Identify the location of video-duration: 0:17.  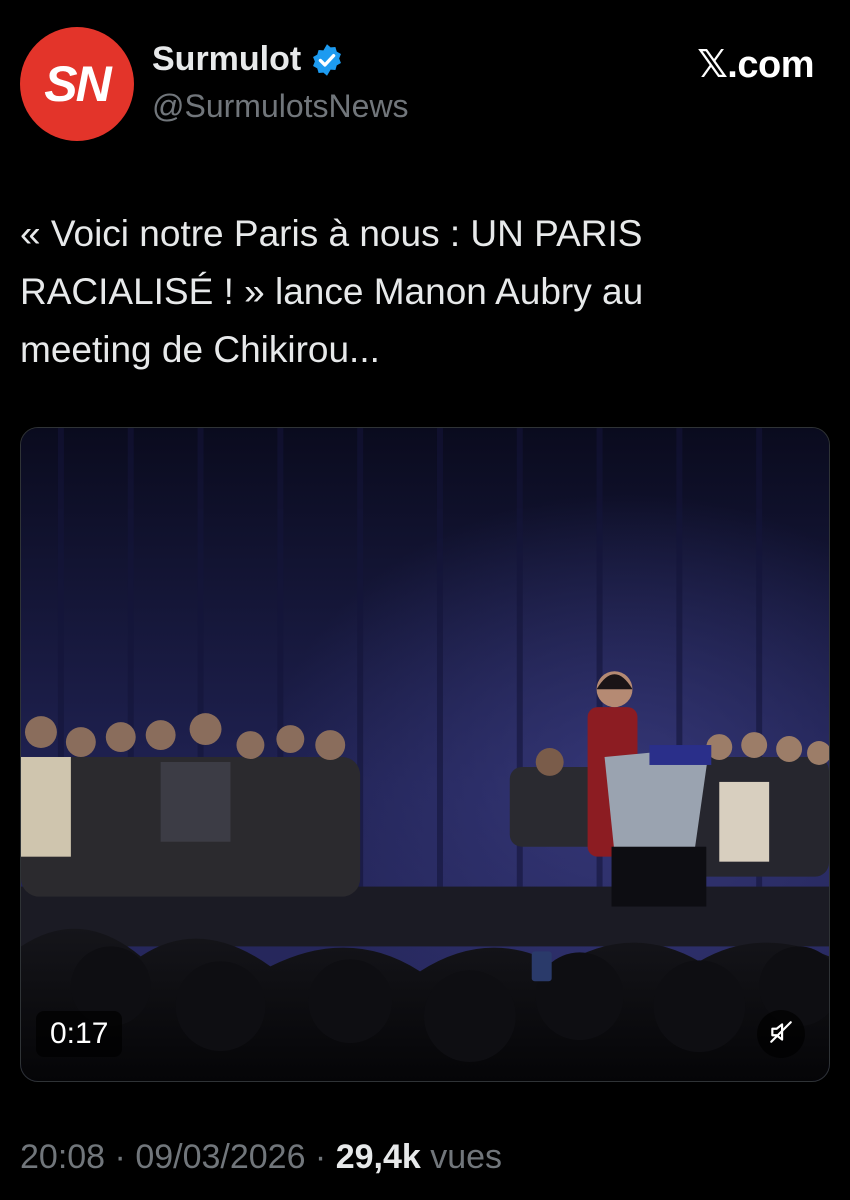
(79, 1034).